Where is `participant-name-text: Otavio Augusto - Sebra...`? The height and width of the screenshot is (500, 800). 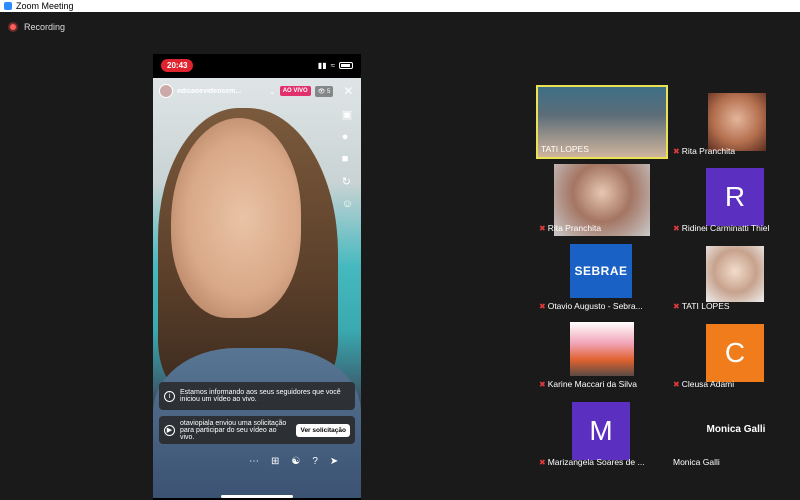
participant-name-text: Otavio Augusto - Sebra... is located at coordinates (595, 306).